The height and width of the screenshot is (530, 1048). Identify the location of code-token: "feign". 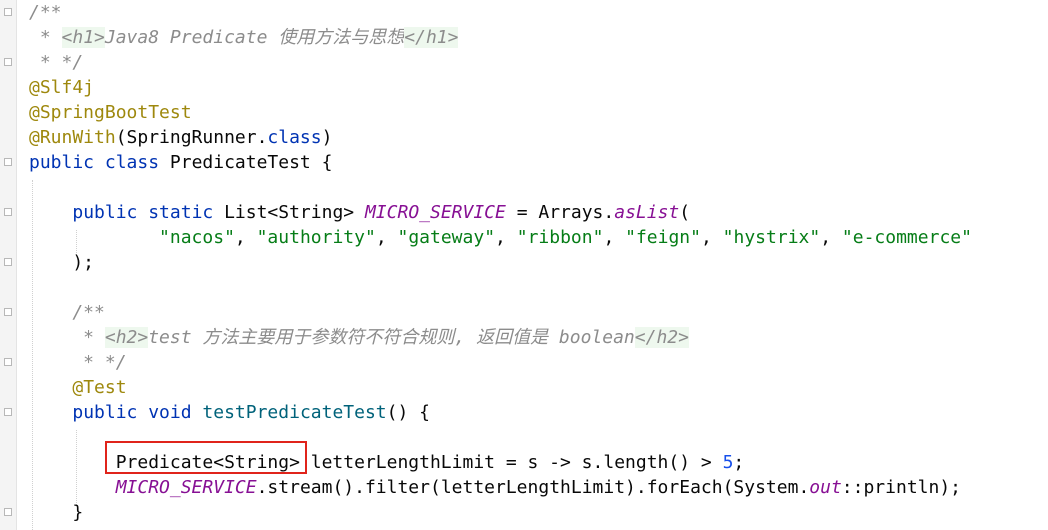
(663, 237).